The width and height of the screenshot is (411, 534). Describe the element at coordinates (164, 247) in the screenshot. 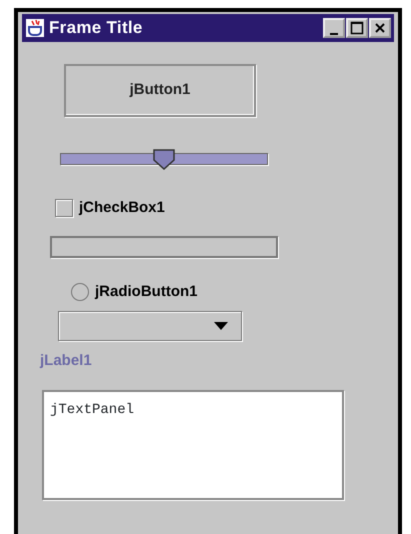

I see `text-field` at that location.